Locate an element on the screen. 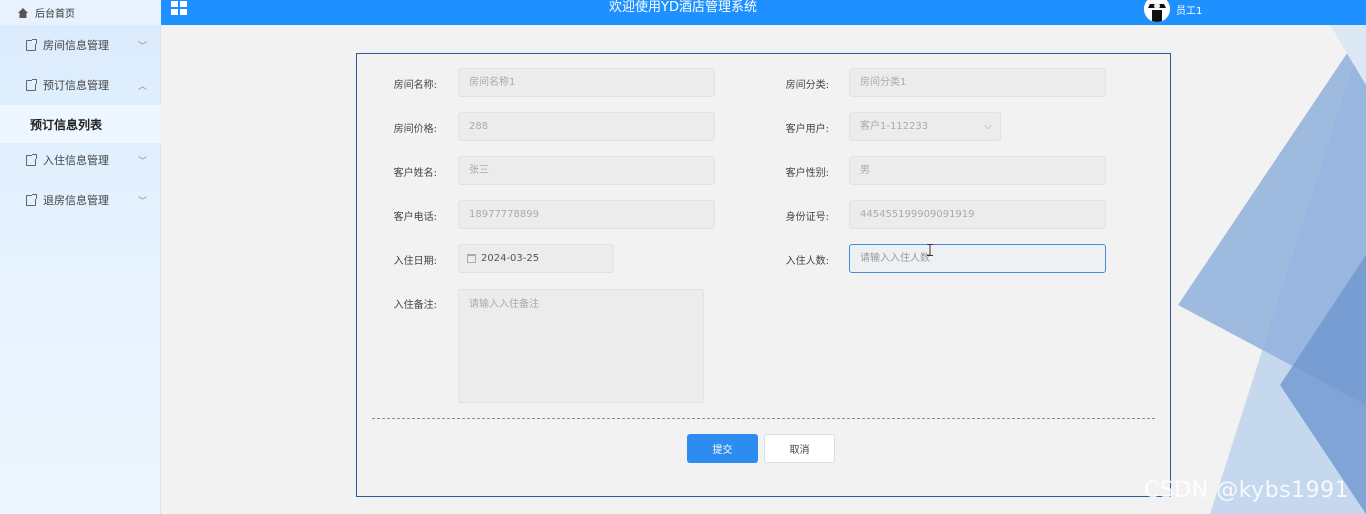 Image resolution: width=1366 pixels, height=514 pixels. id-number-label: 身份证号: is located at coordinates (807, 217).